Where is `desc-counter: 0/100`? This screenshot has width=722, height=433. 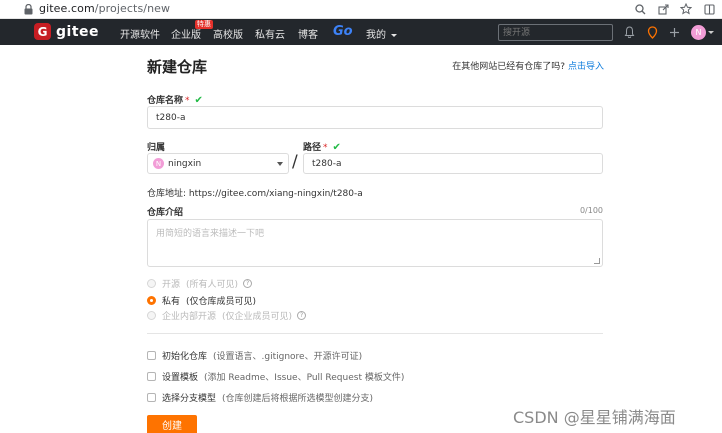
desc-counter: 0/100 is located at coordinates (591, 210).